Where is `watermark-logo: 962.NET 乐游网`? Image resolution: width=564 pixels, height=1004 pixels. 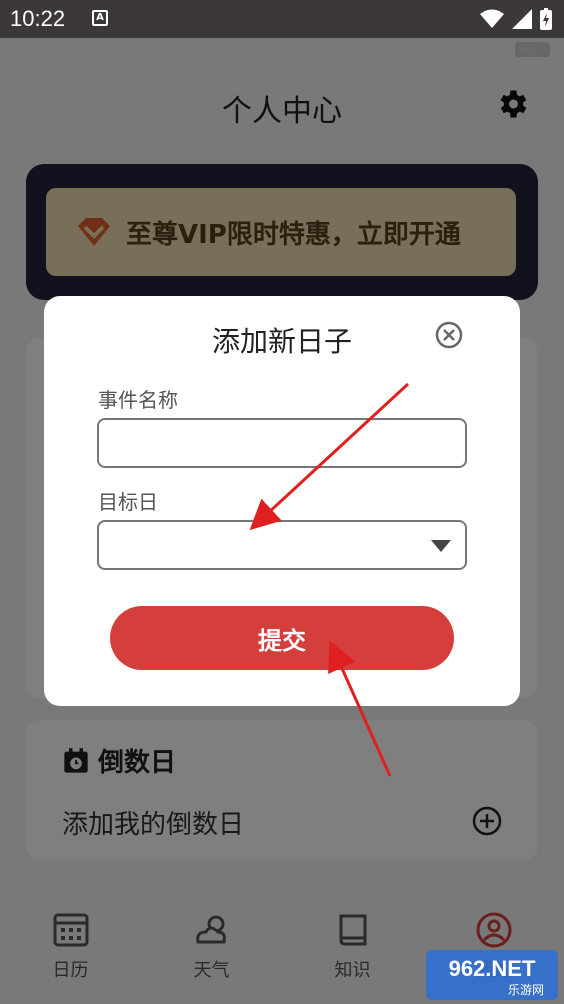 watermark-logo: 962.NET 乐游网 is located at coordinates (492, 975).